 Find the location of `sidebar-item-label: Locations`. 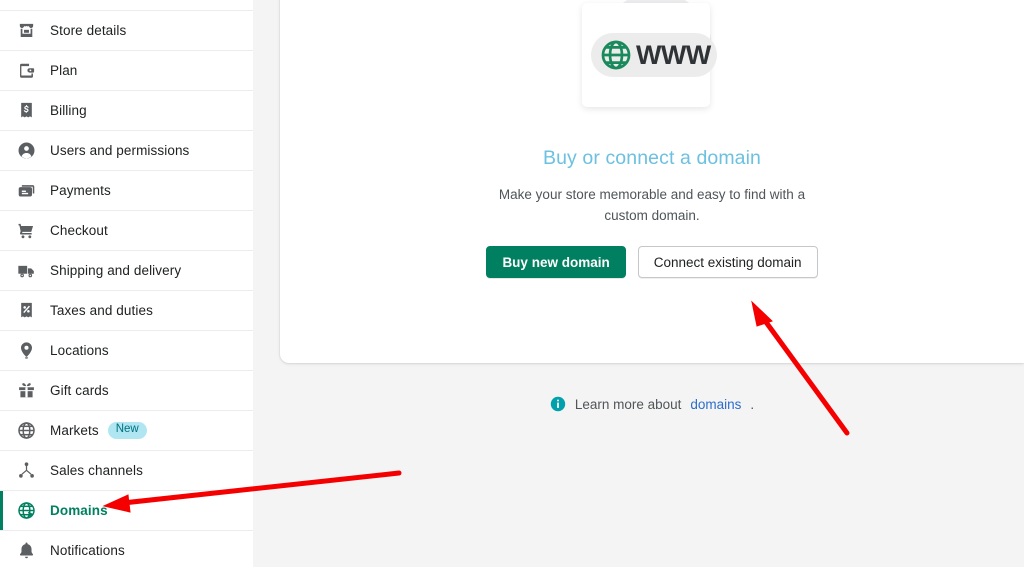

sidebar-item-label: Locations is located at coordinates (79, 350).